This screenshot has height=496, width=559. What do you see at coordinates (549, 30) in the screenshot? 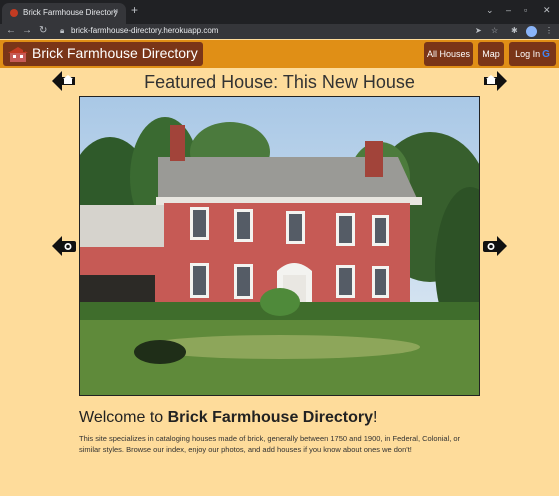
I see `menu-icon: ⋮` at bounding box center [549, 30].